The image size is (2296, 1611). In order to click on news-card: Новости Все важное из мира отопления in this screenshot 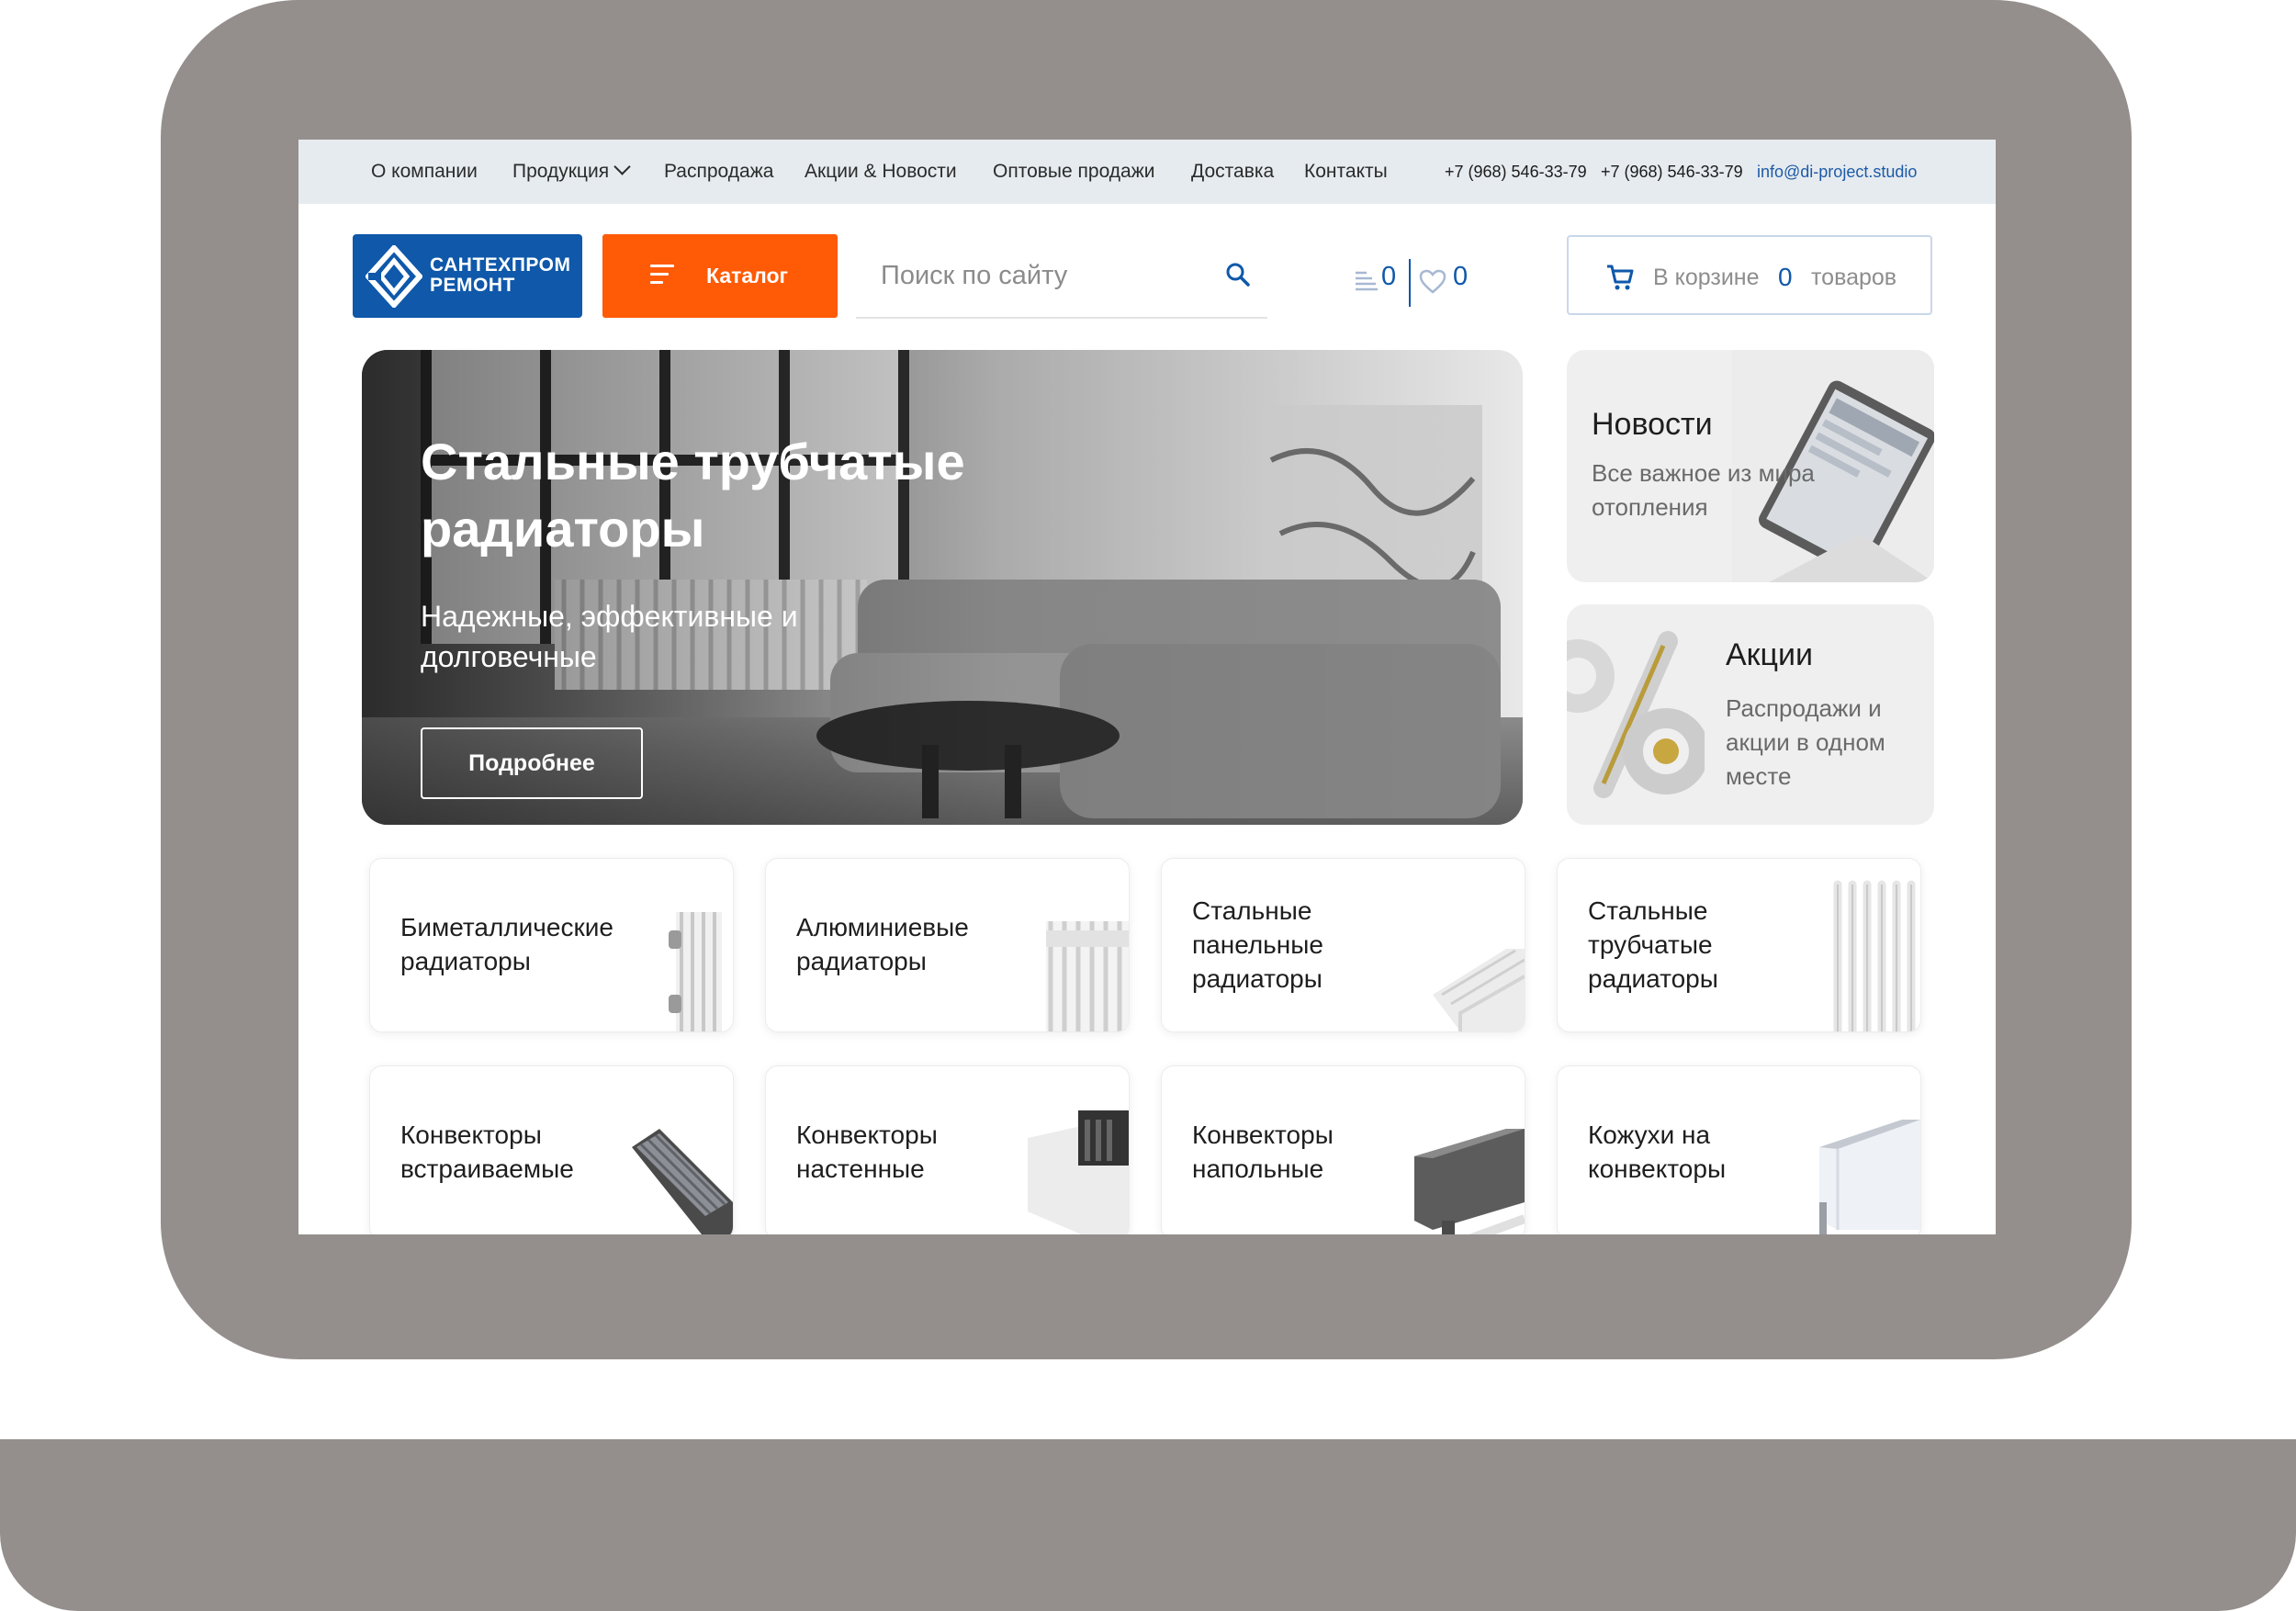, I will do `click(1750, 466)`.